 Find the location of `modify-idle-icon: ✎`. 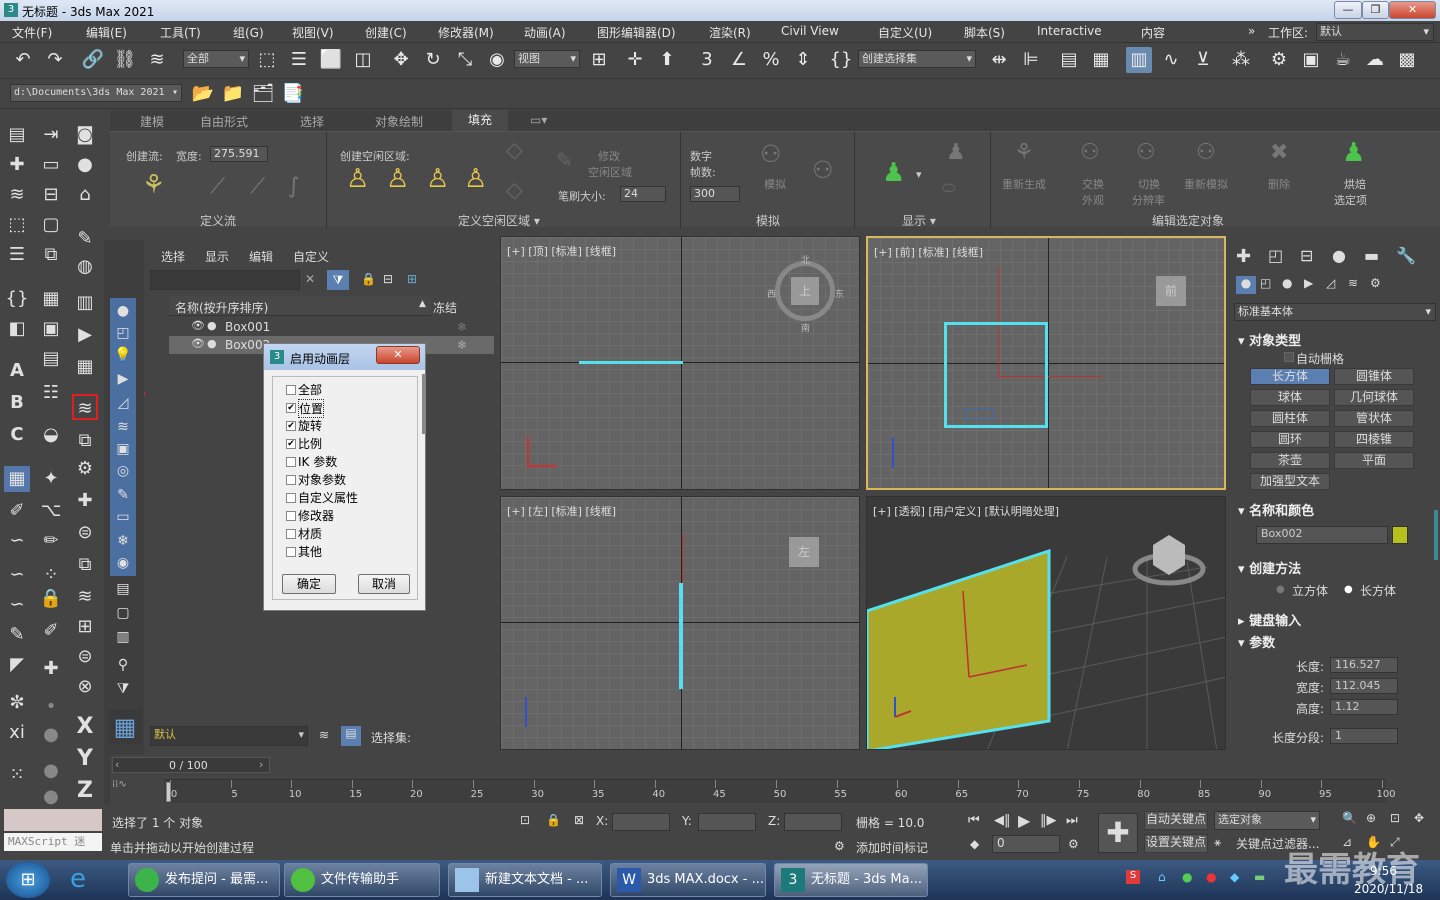

modify-idle-icon: ✎ is located at coordinates (564, 160).